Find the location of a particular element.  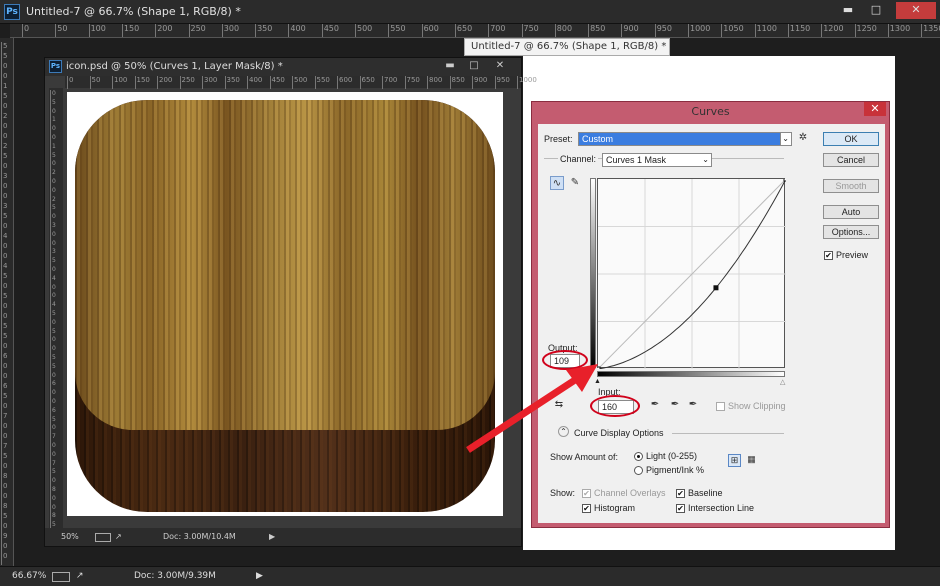

curves-graph is located at coordinates (691, 273).